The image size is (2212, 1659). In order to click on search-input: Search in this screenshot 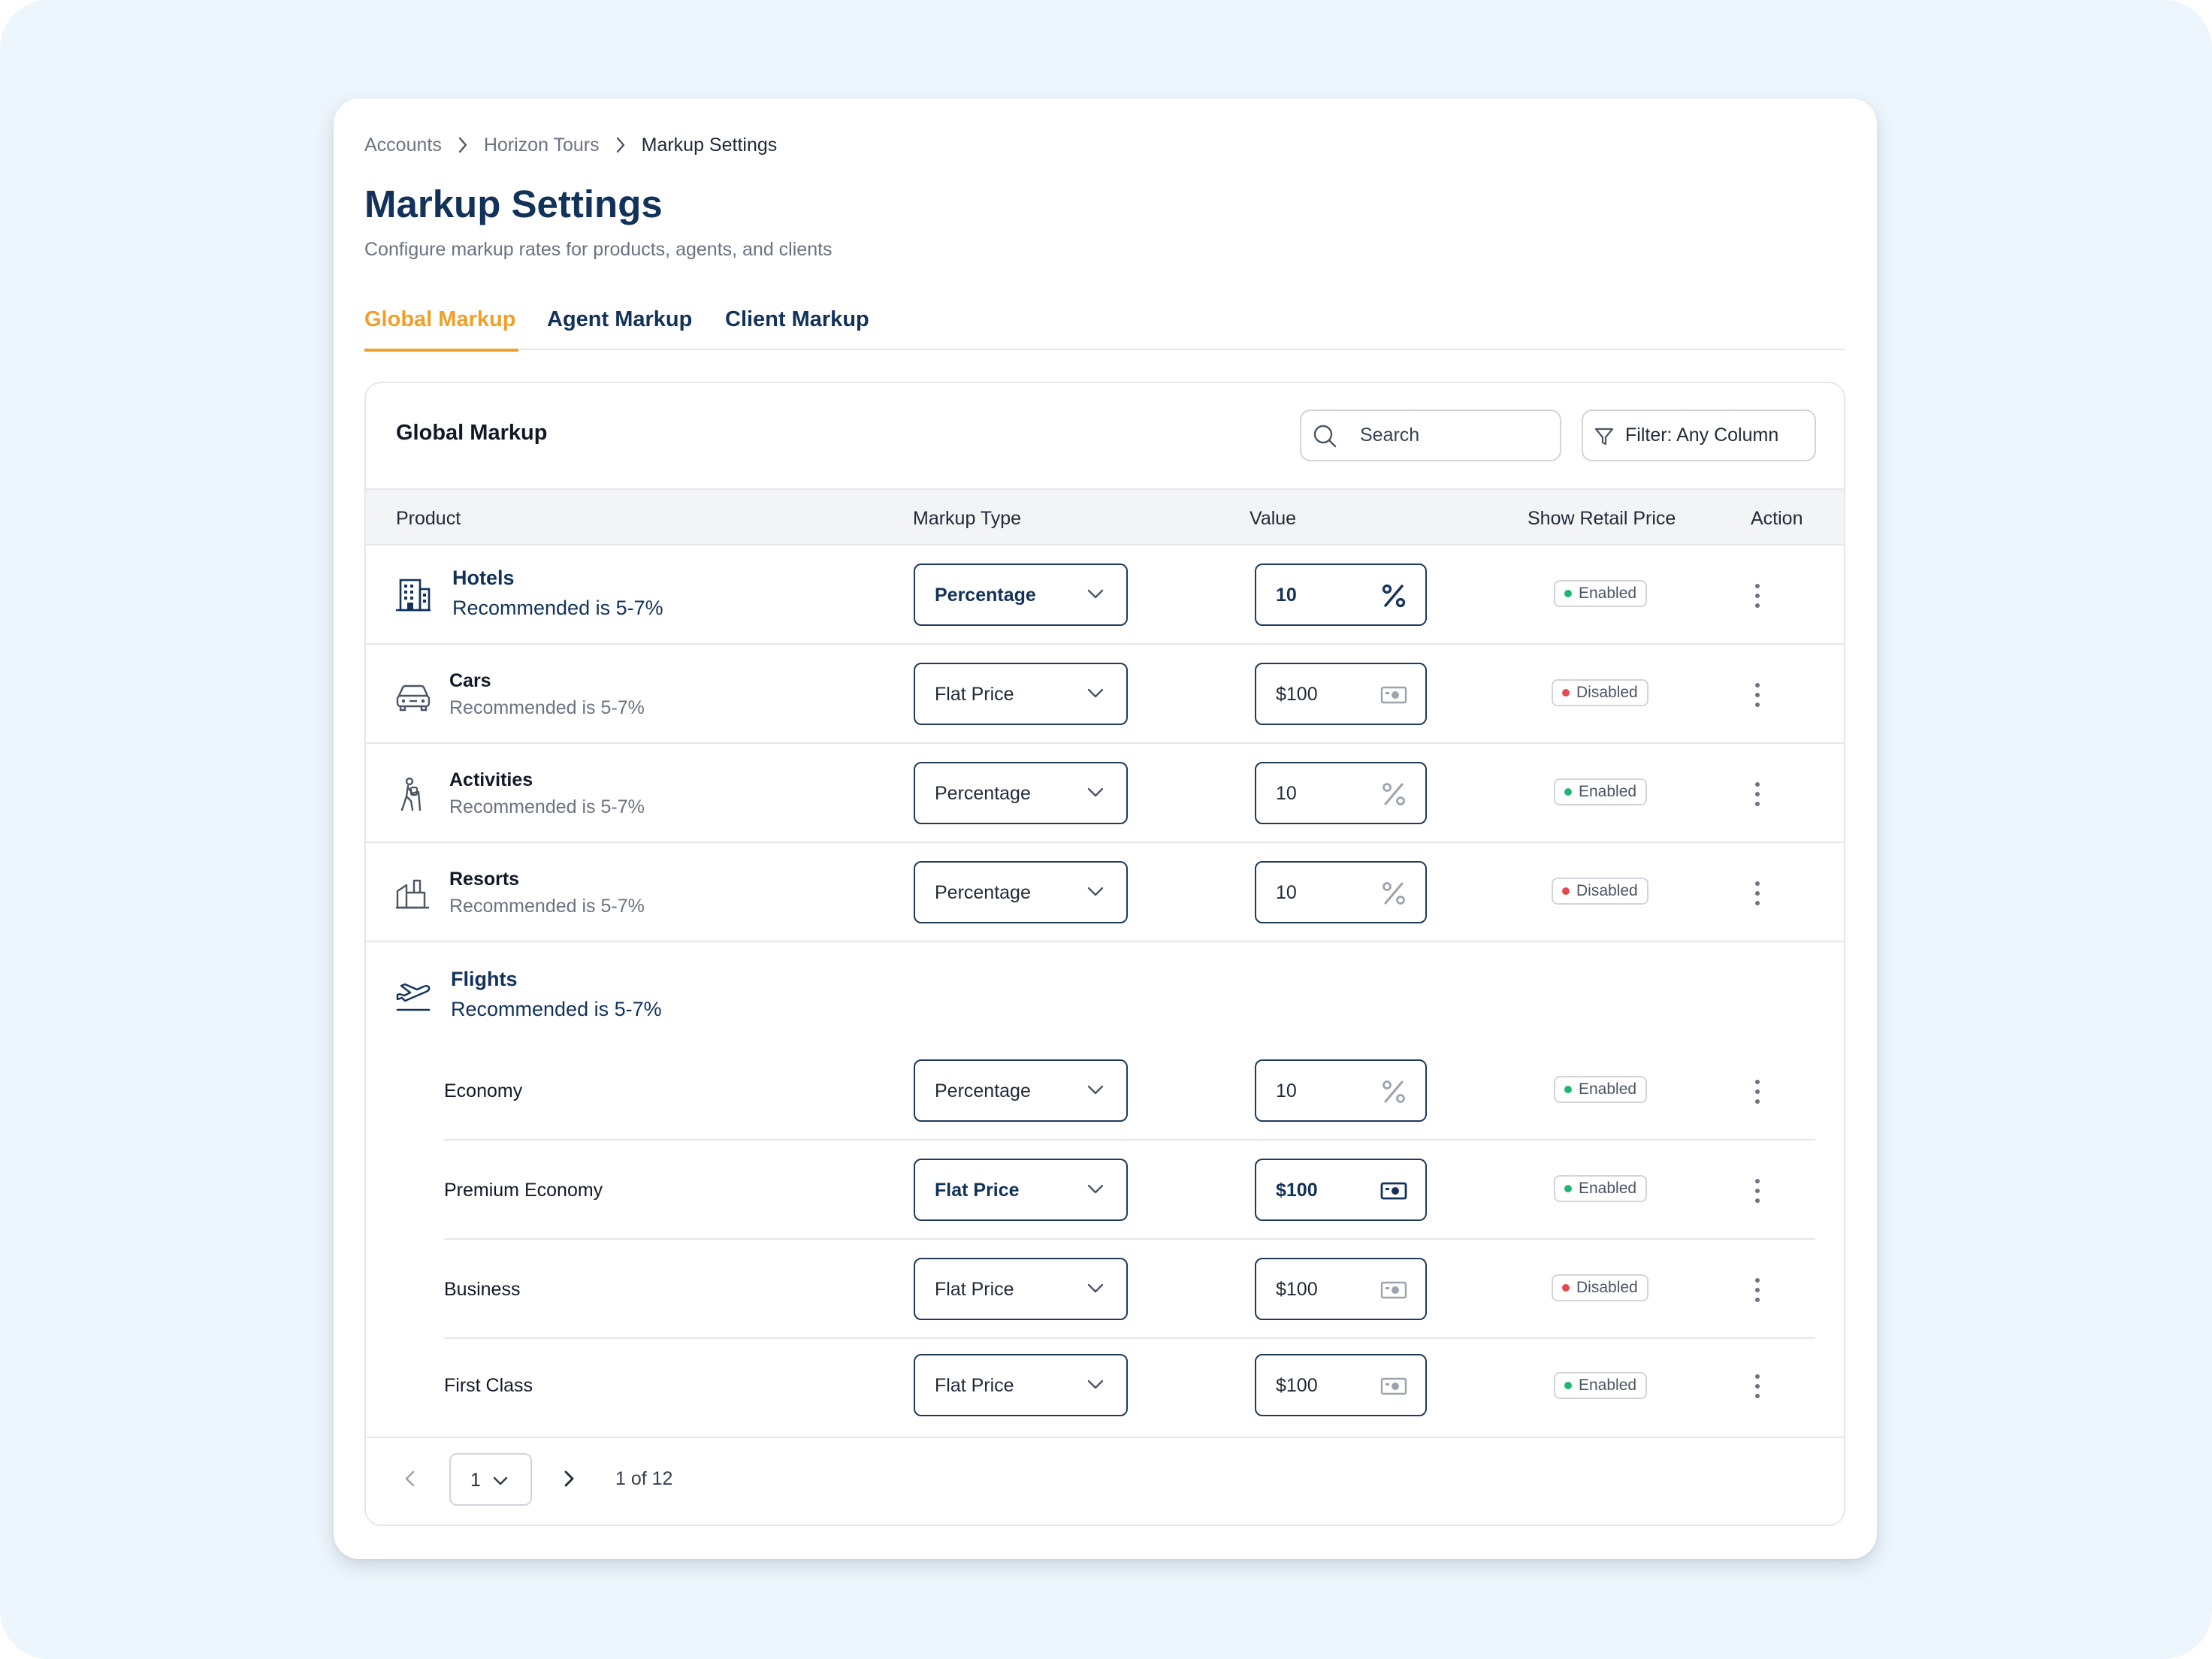, I will do `click(1430, 435)`.